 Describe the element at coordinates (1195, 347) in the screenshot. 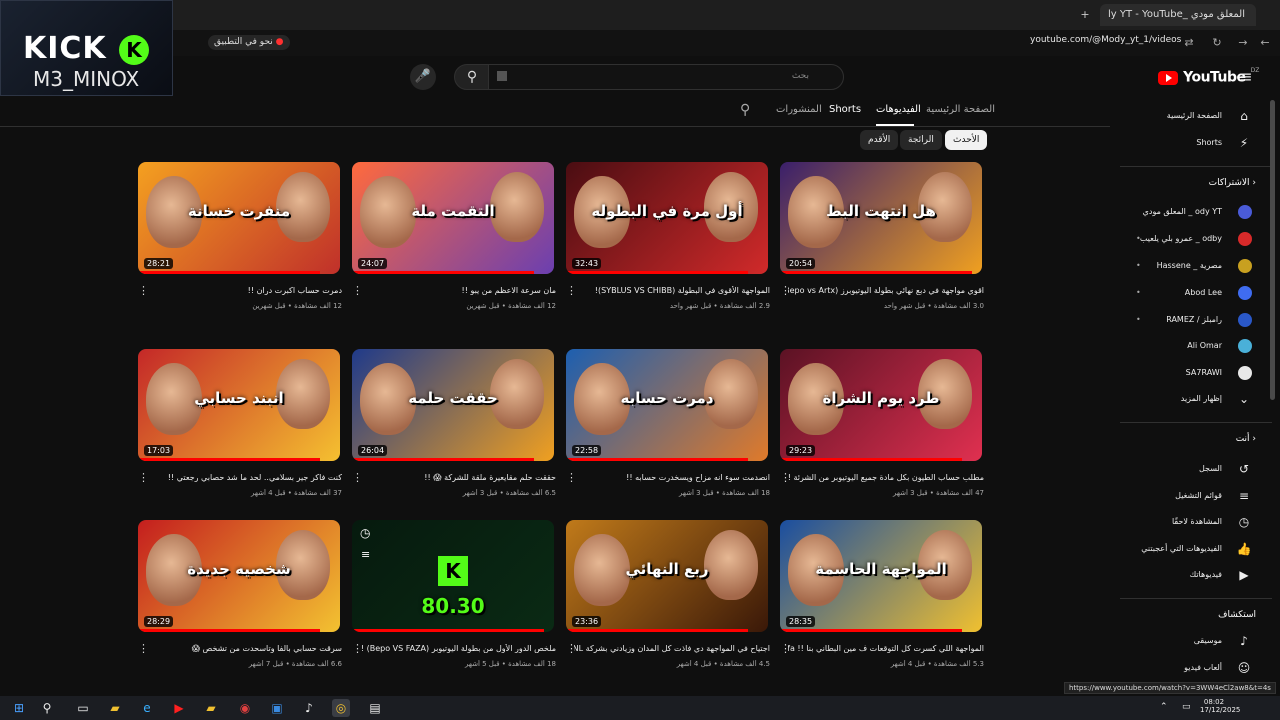

I see `sidebar-item: Ali Omar` at that location.